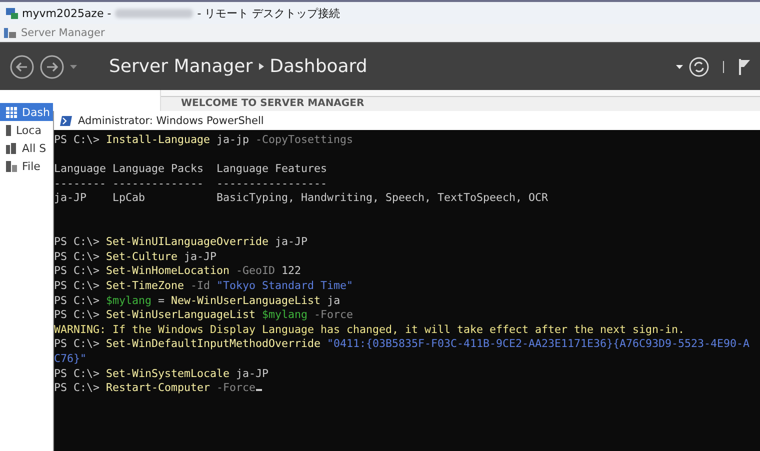 The width and height of the screenshot is (760, 451). I want to click on console-line: ja-JP LpCab BasicTyping, Handwriting, Speech, TextToSpeech, OCR, so click(302, 198).